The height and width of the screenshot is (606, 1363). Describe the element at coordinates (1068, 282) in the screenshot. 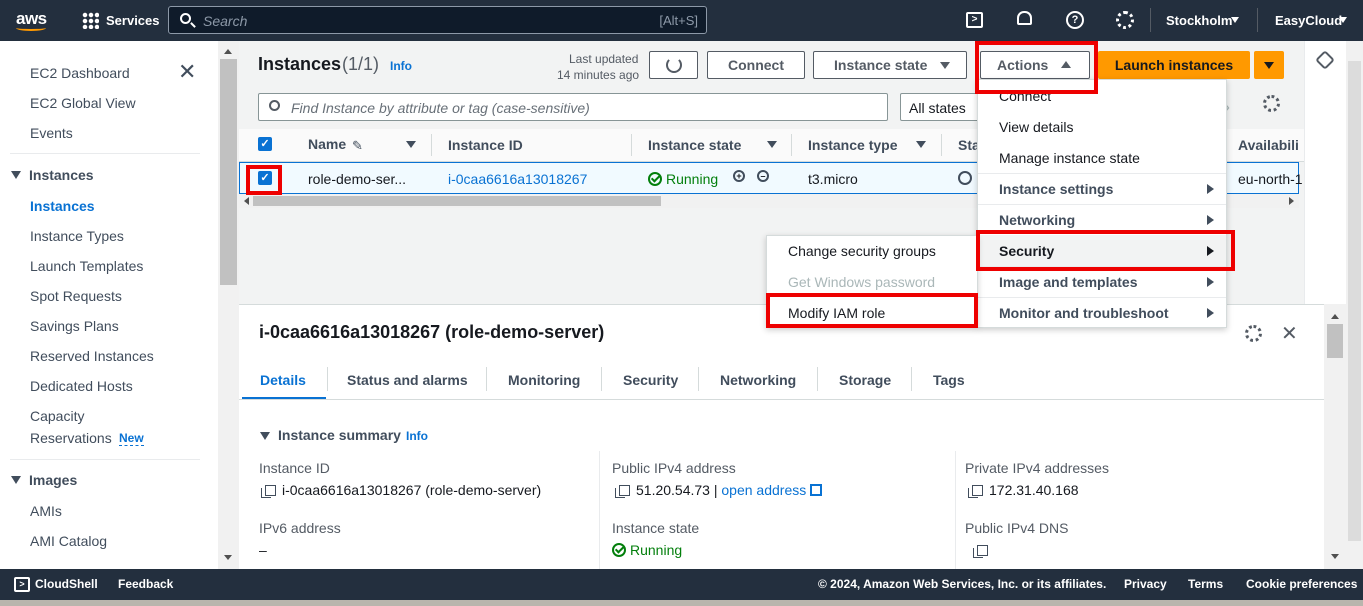

I see `menu-item-image-templates: Image and templates` at that location.